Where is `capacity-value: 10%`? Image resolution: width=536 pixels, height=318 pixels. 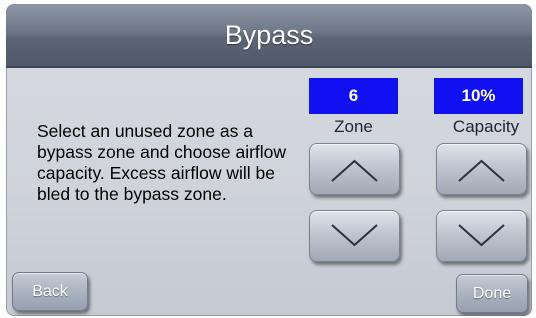 capacity-value: 10% is located at coordinates (478, 96).